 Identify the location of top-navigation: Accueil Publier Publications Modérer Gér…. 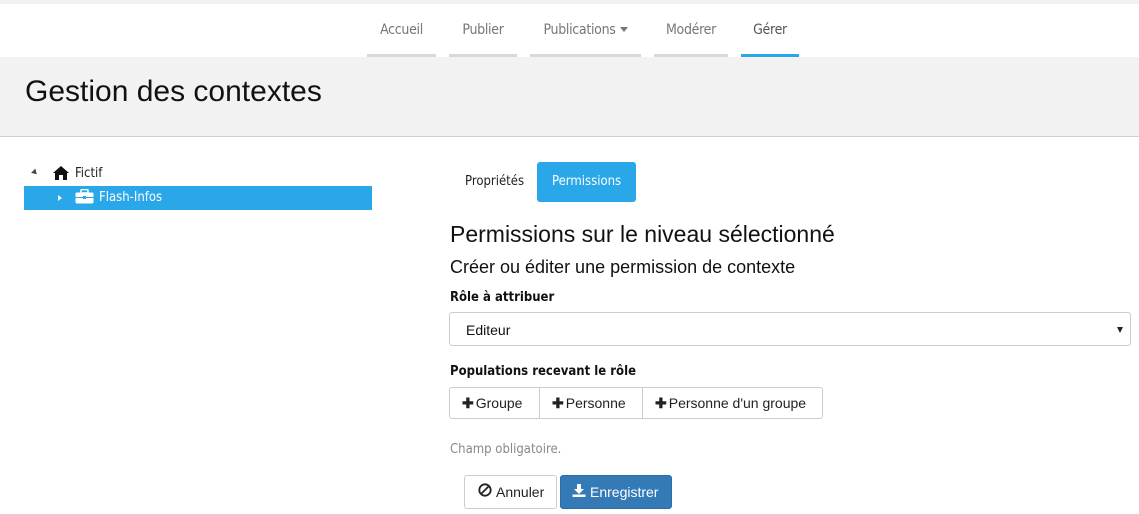
(569, 28).